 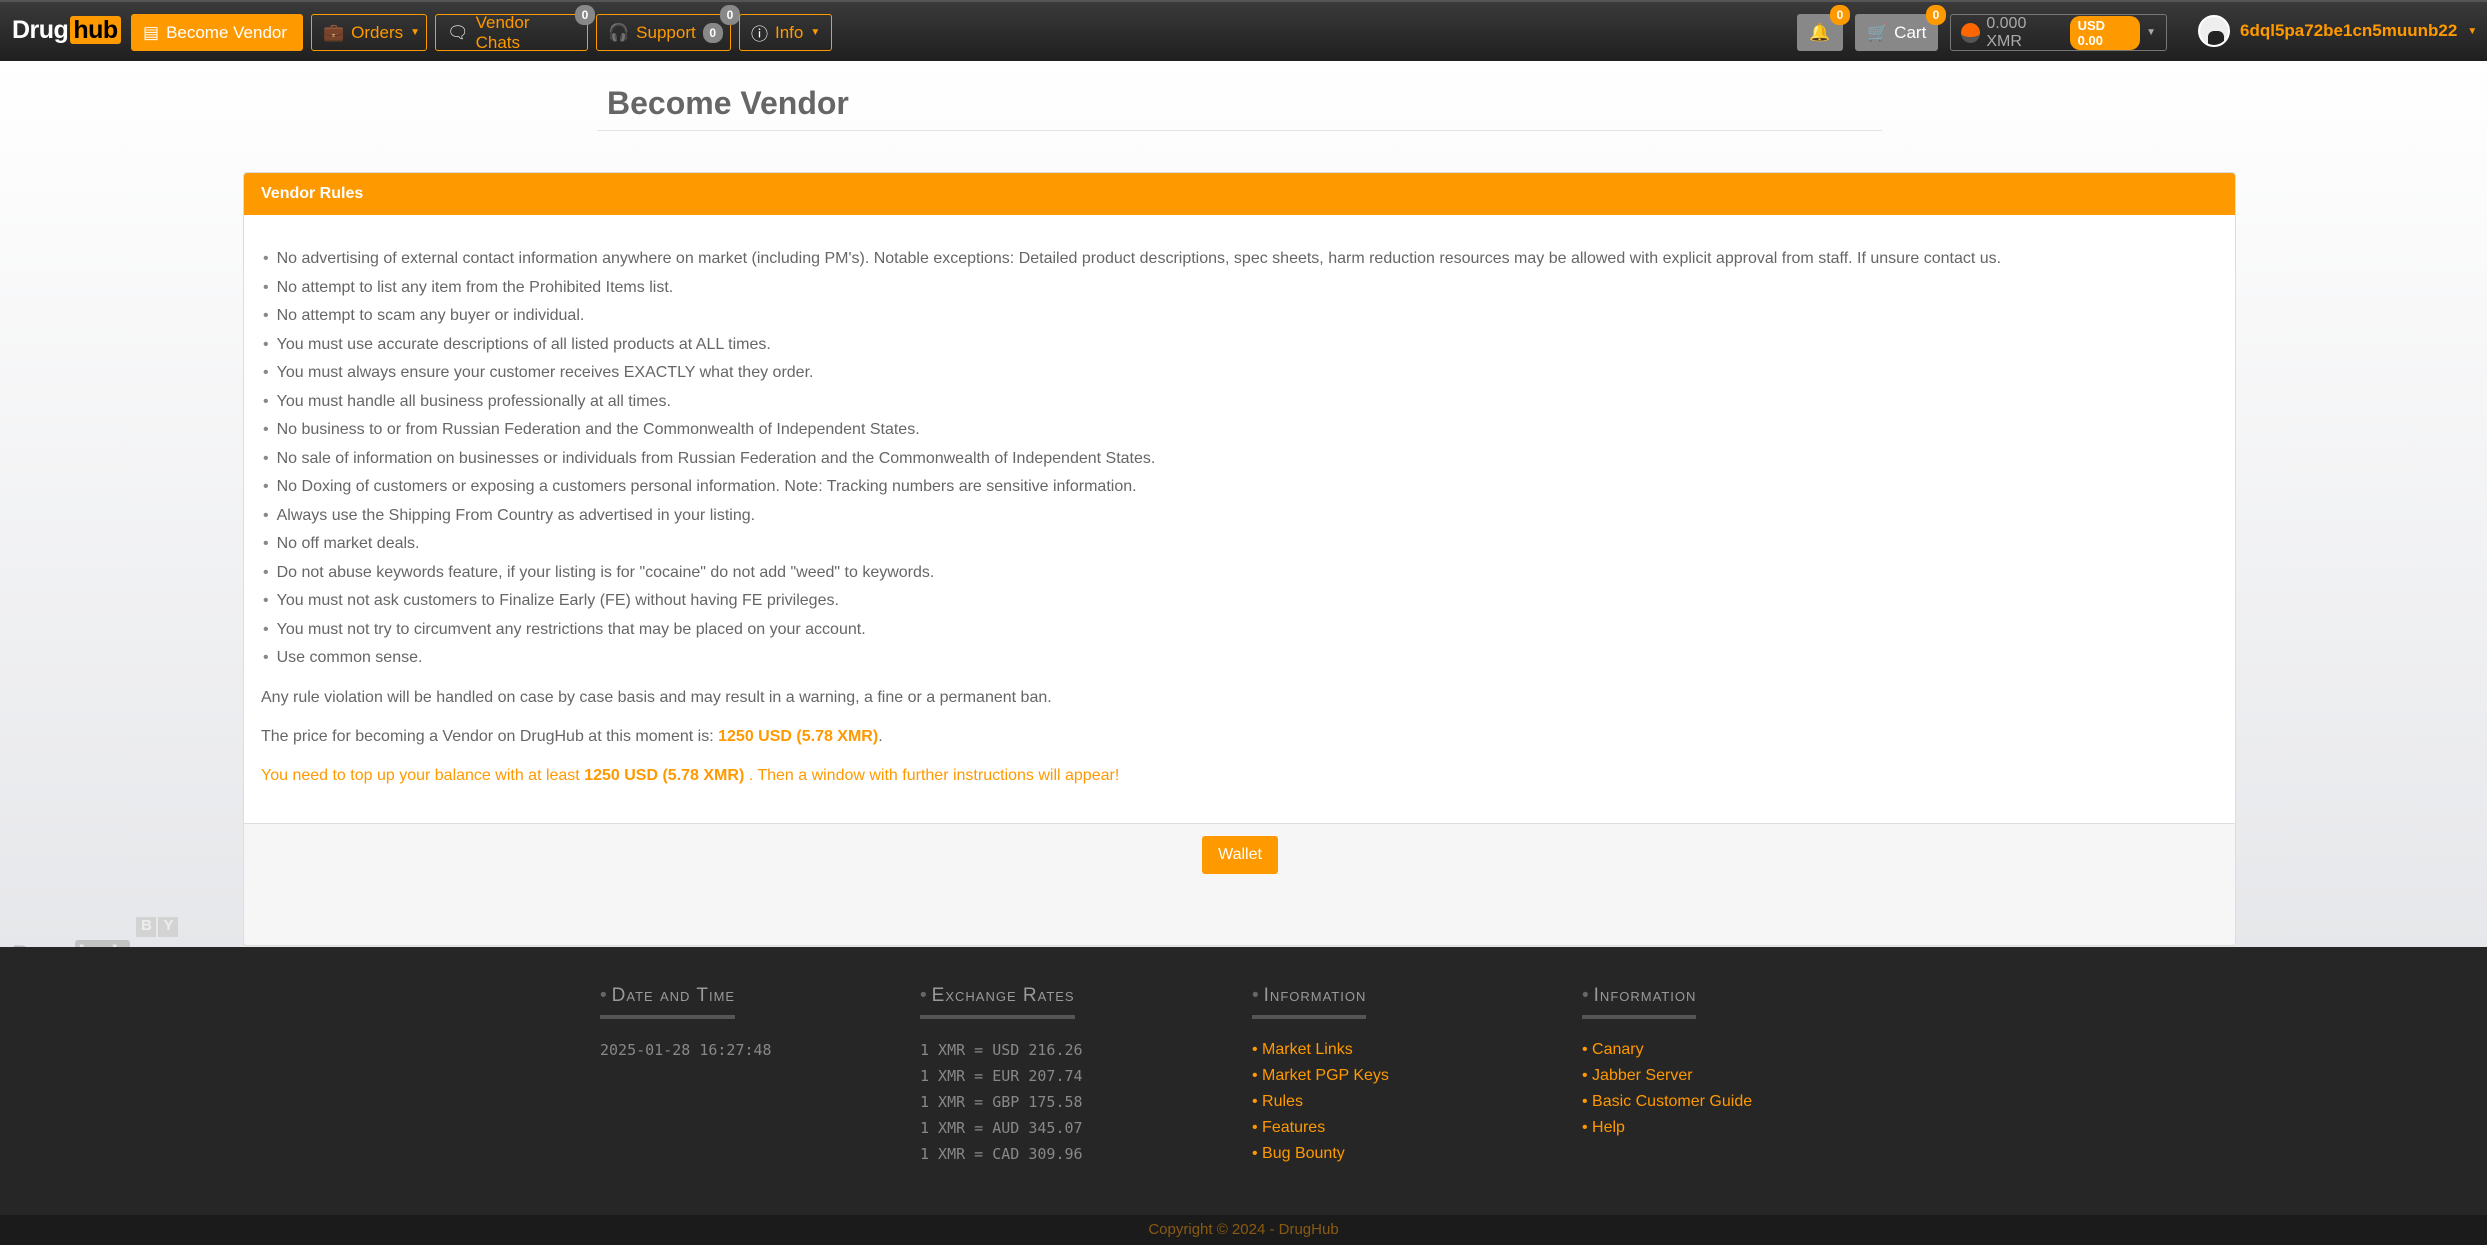 What do you see at coordinates (1001, 1050) in the screenshot?
I see `exchange-rate: 1 XMR = USD 216.26` at bounding box center [1001, 1050].